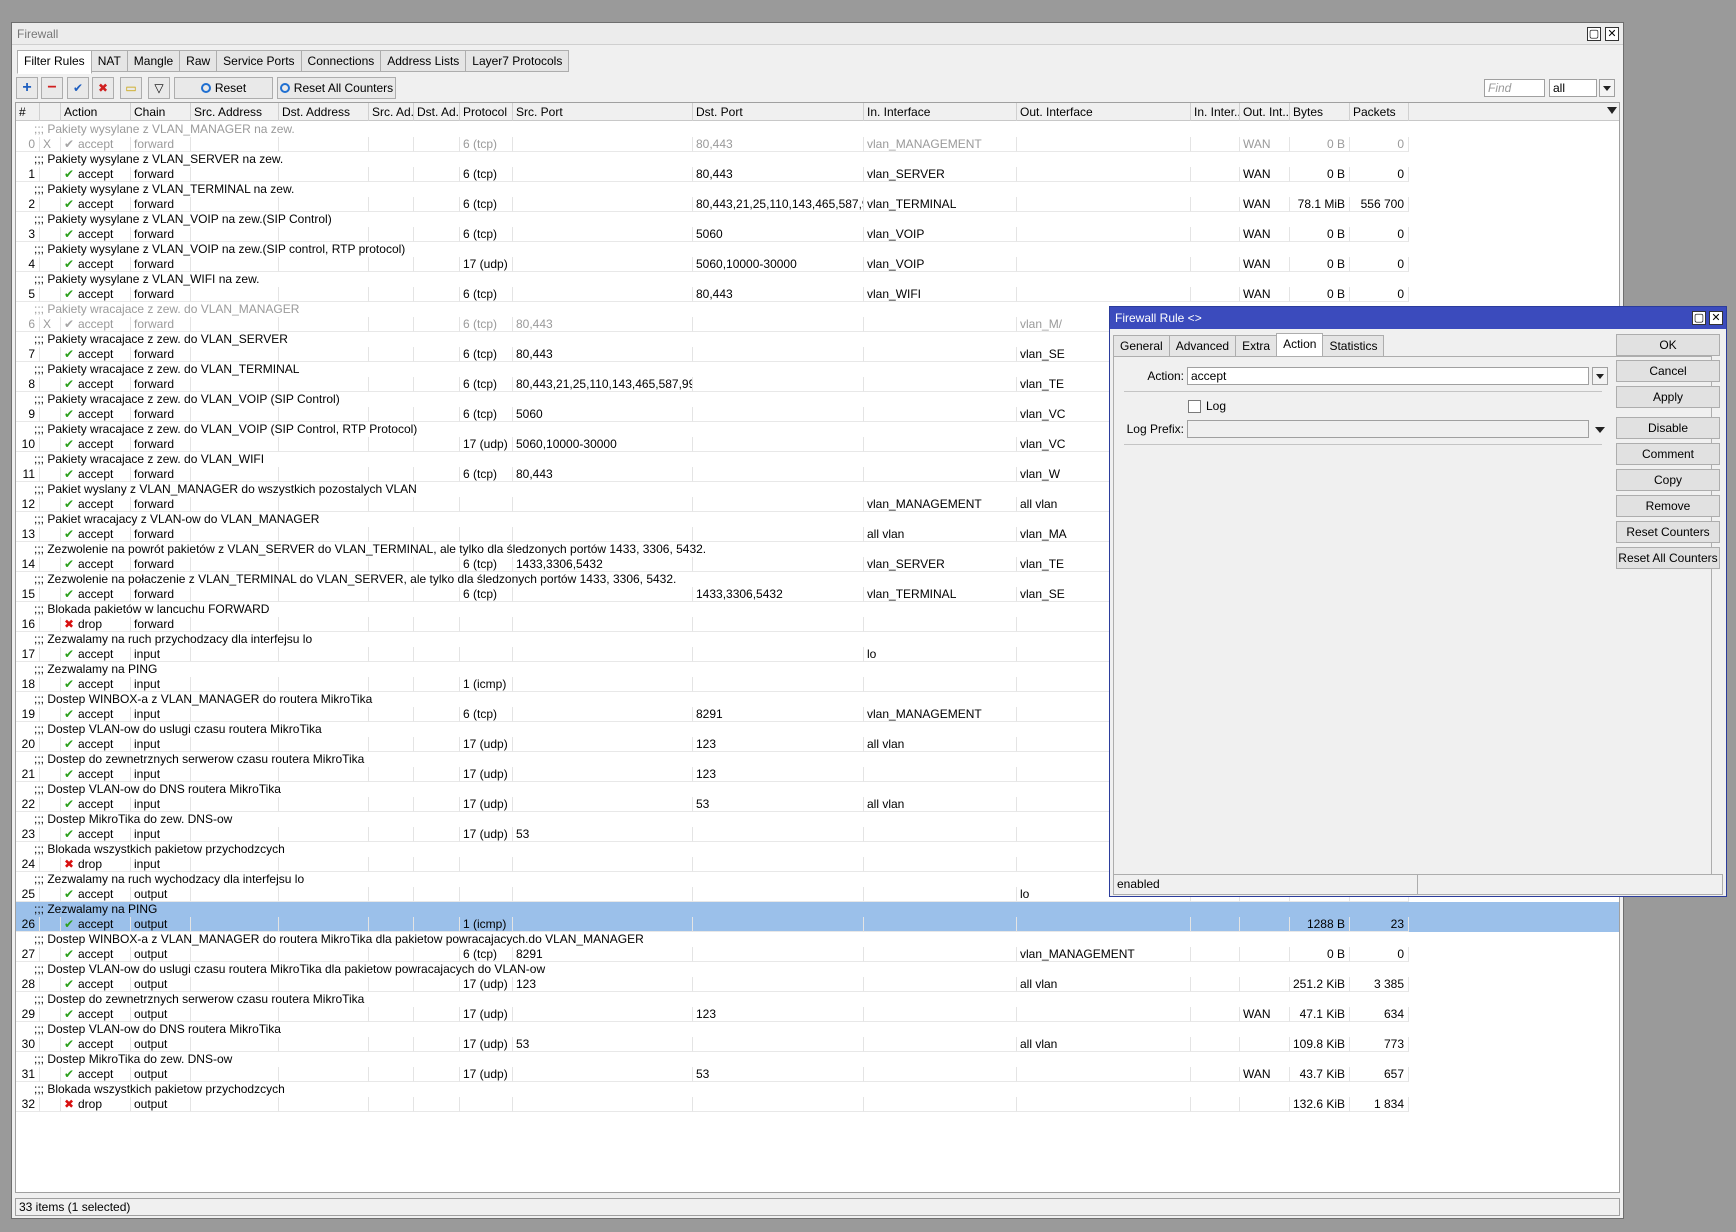 The height and width of the screenshot is (1232, 1736). I want to click on tab-advanced: Advanced, so click(1202, 346).